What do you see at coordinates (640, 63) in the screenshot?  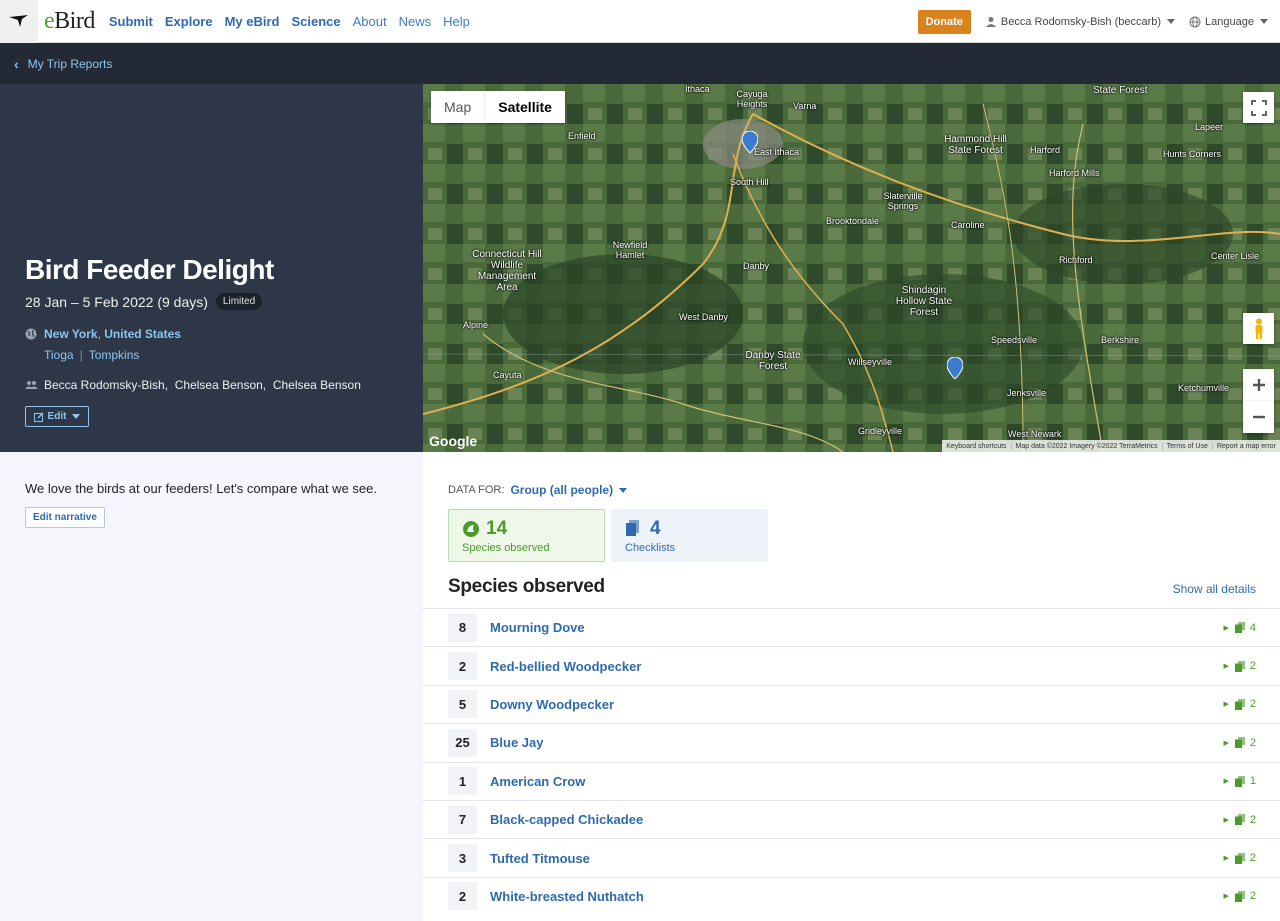 I see `breadcrumb-bar: ‹ My Trip Reports` at bounding box center [640, 63].